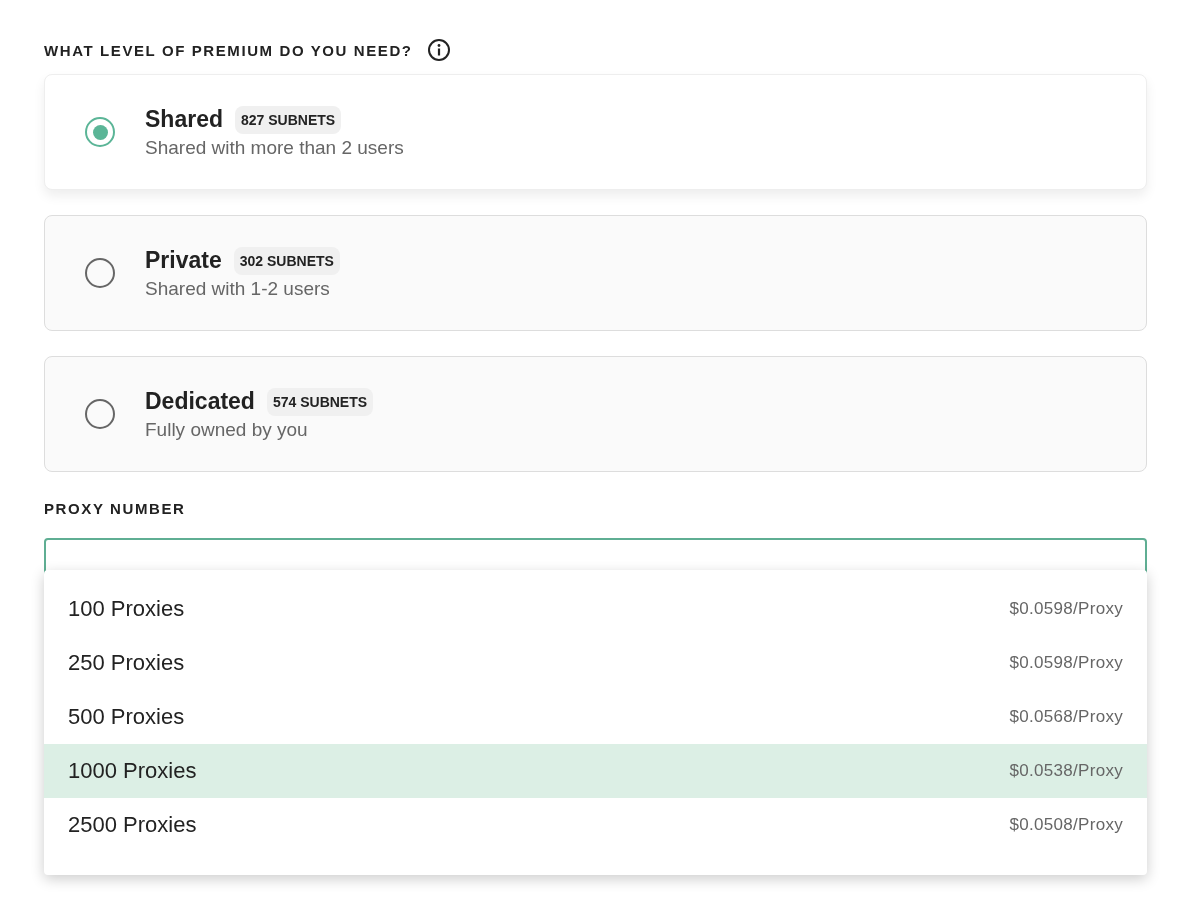  I want to click on dropdown-option: 500 Proxies $0.0568/Proxy, so click(595, 717).